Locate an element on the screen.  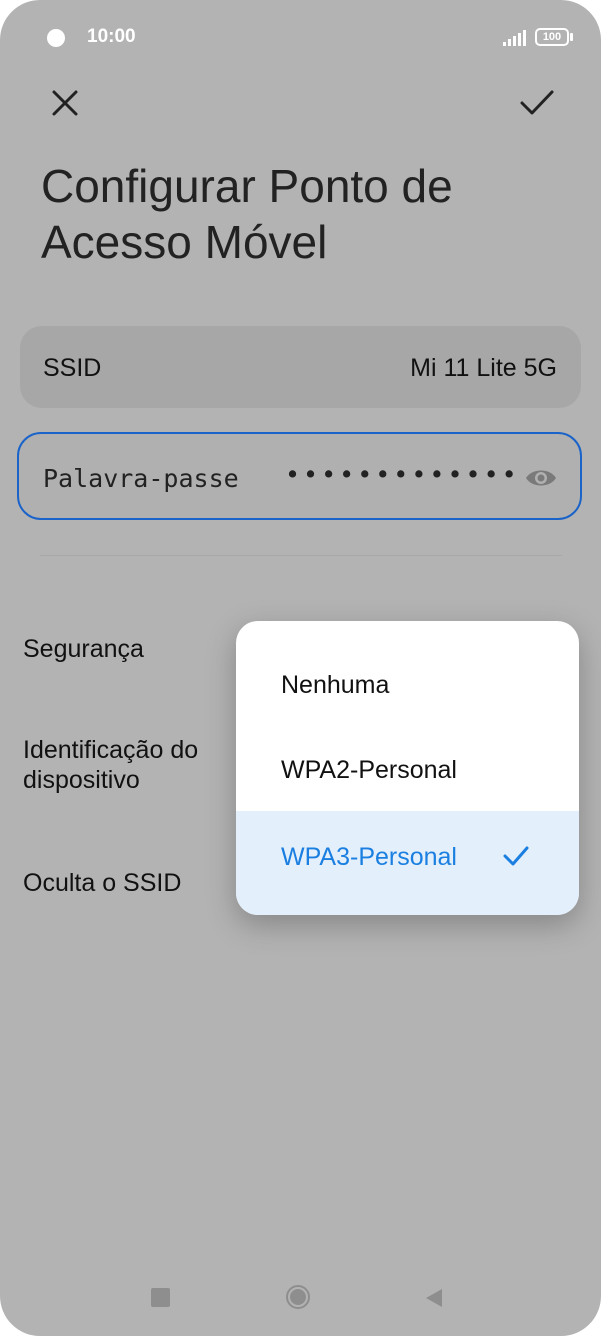
security-dropdown: Nenhuma WPA2-Personal WPA3-Personal is located at coordinates (407, 768).